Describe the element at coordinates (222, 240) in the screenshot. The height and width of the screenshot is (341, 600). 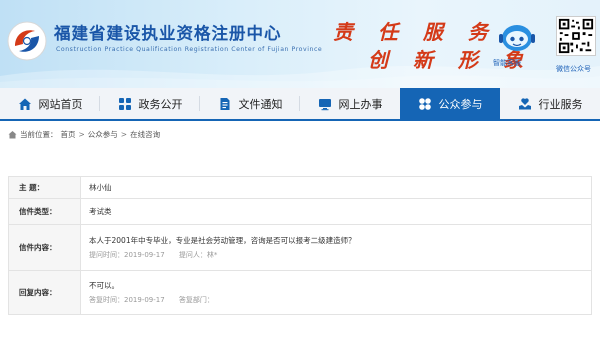
I see `letter-content-value: 本人于2001年中专毕业，专业是社会劳动管理，咨询是否可以报考二级建造师？` at that location.